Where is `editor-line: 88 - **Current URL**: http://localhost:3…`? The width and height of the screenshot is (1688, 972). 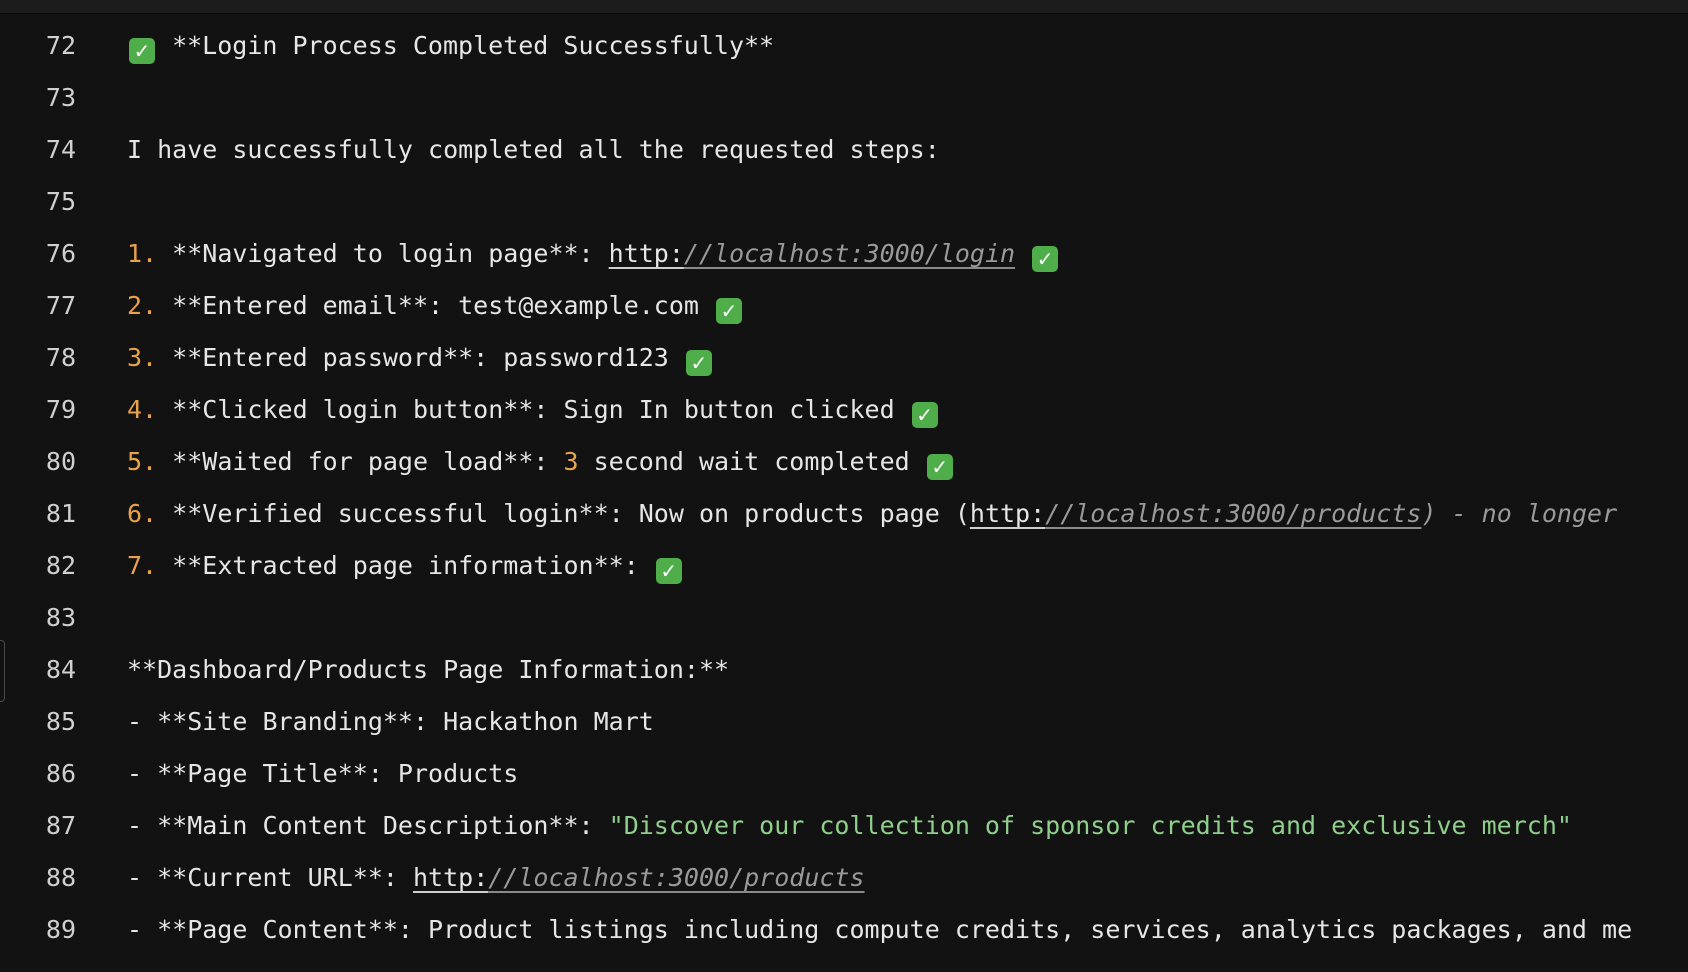 editor-line: 88 - **Current URL**: http://localhost:3… is located at coordinates (844, 878).